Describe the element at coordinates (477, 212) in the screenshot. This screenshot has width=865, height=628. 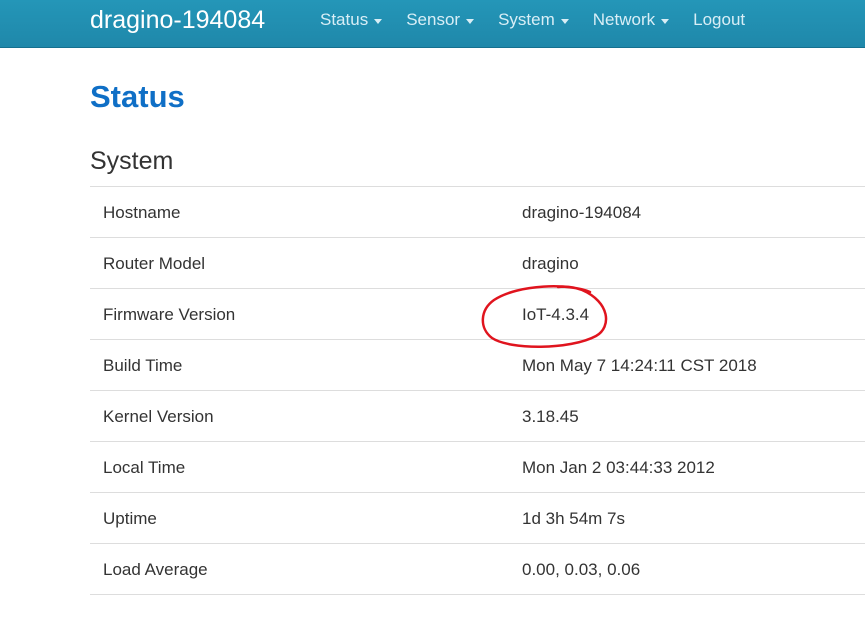
I see `table-row: Hostname dragino-194084` at that location.